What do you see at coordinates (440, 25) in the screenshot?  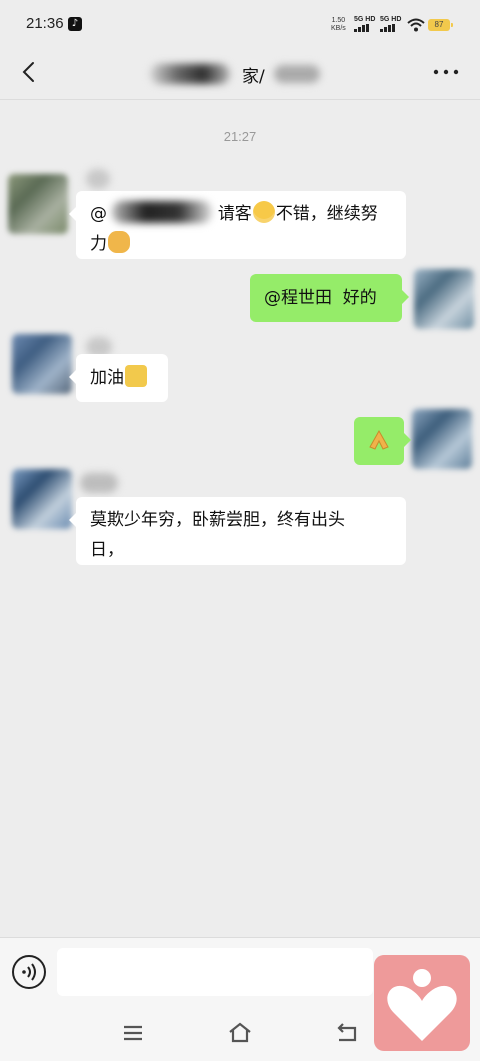 I see `battery-indicator: 87` at bounding box center [440, 25].